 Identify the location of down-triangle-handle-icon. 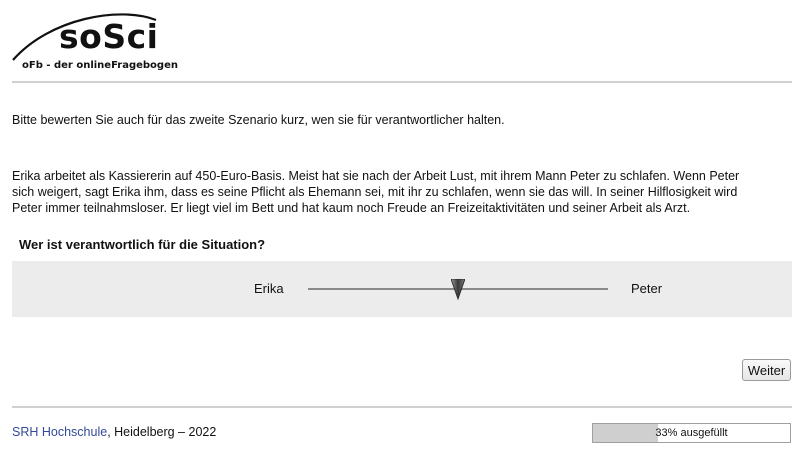
(458, 290).